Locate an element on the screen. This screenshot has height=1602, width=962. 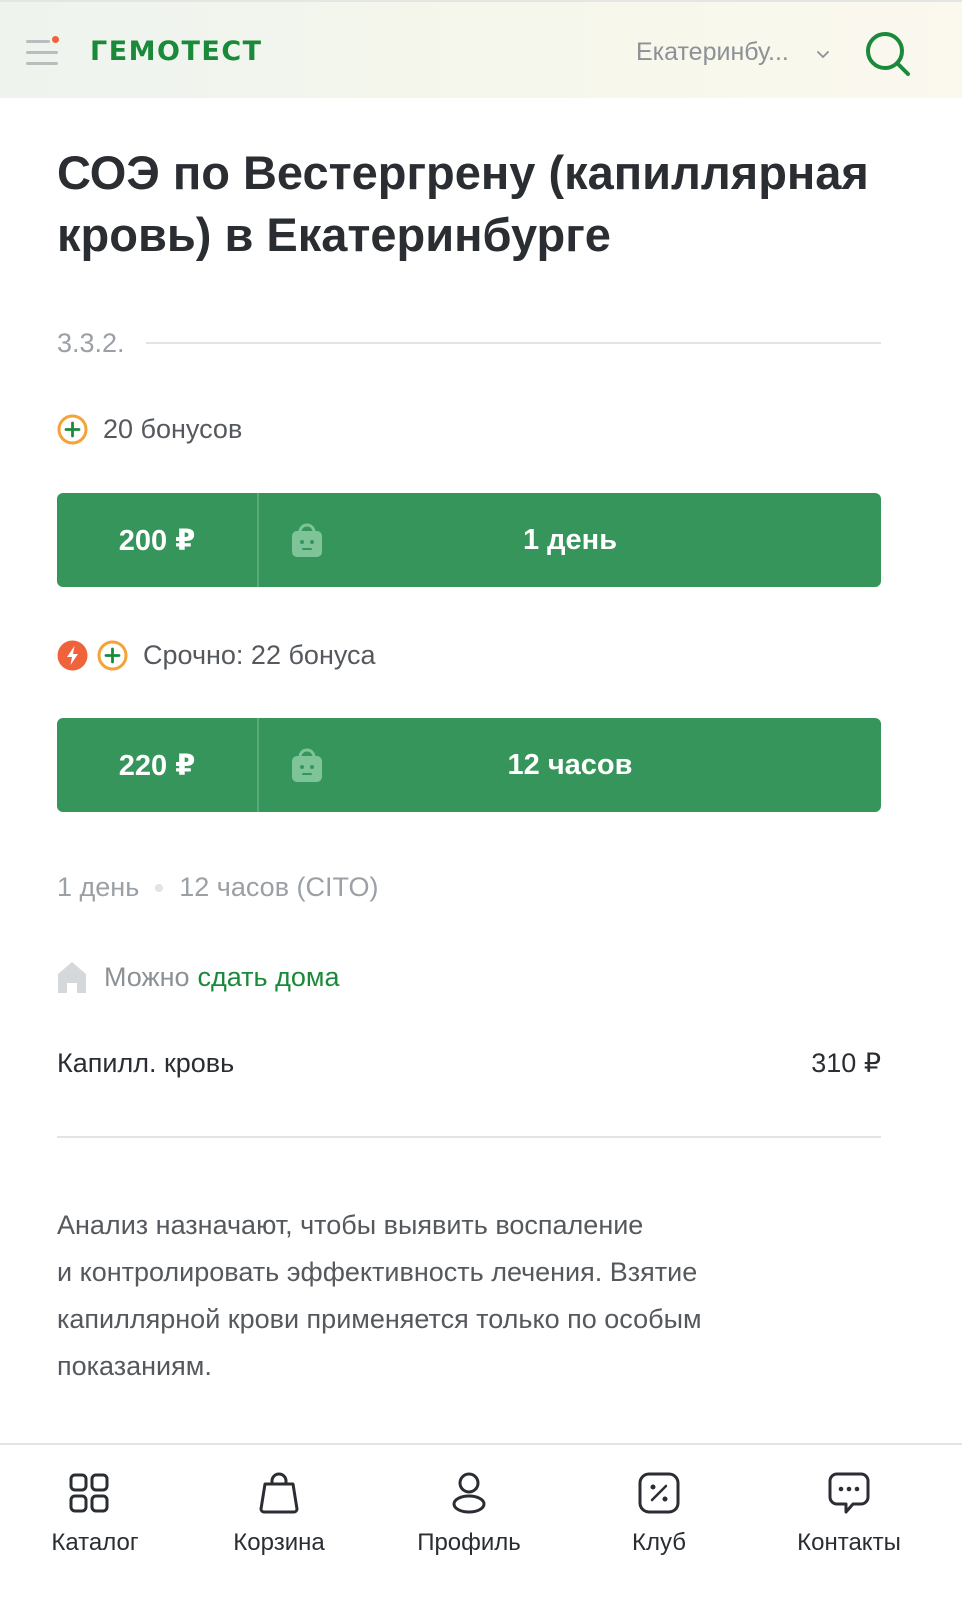
nav-catalog: Каталог is located at coordinates (95, 1523).